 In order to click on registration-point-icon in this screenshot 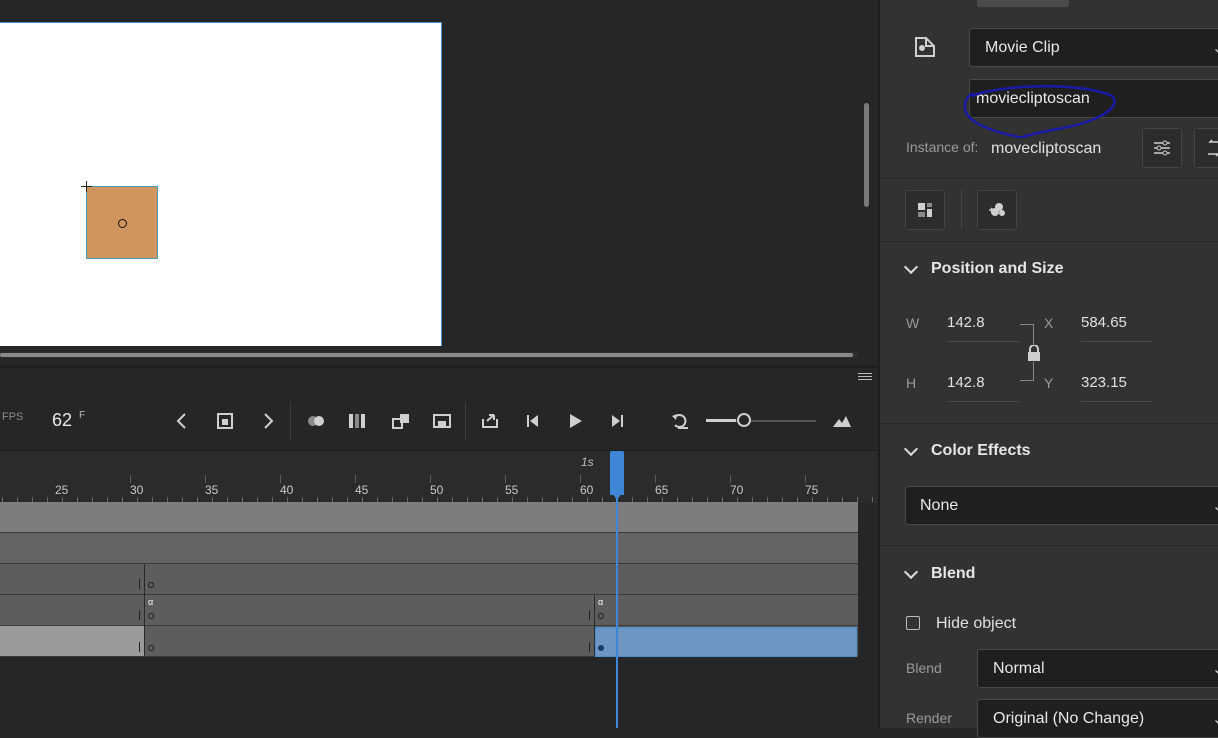, I will do `click(122, 223)`.